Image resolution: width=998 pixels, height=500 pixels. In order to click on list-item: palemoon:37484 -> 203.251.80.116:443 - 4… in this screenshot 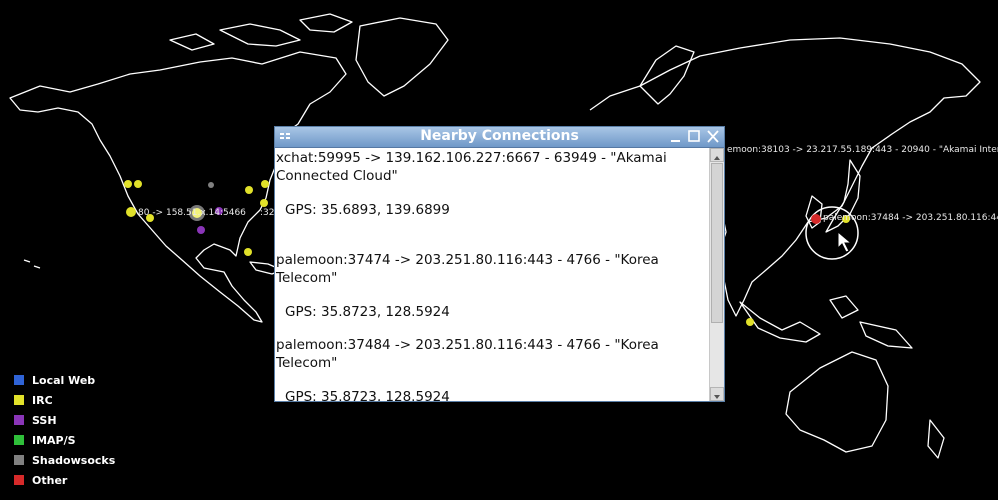, I will do `click(491, 368)`.